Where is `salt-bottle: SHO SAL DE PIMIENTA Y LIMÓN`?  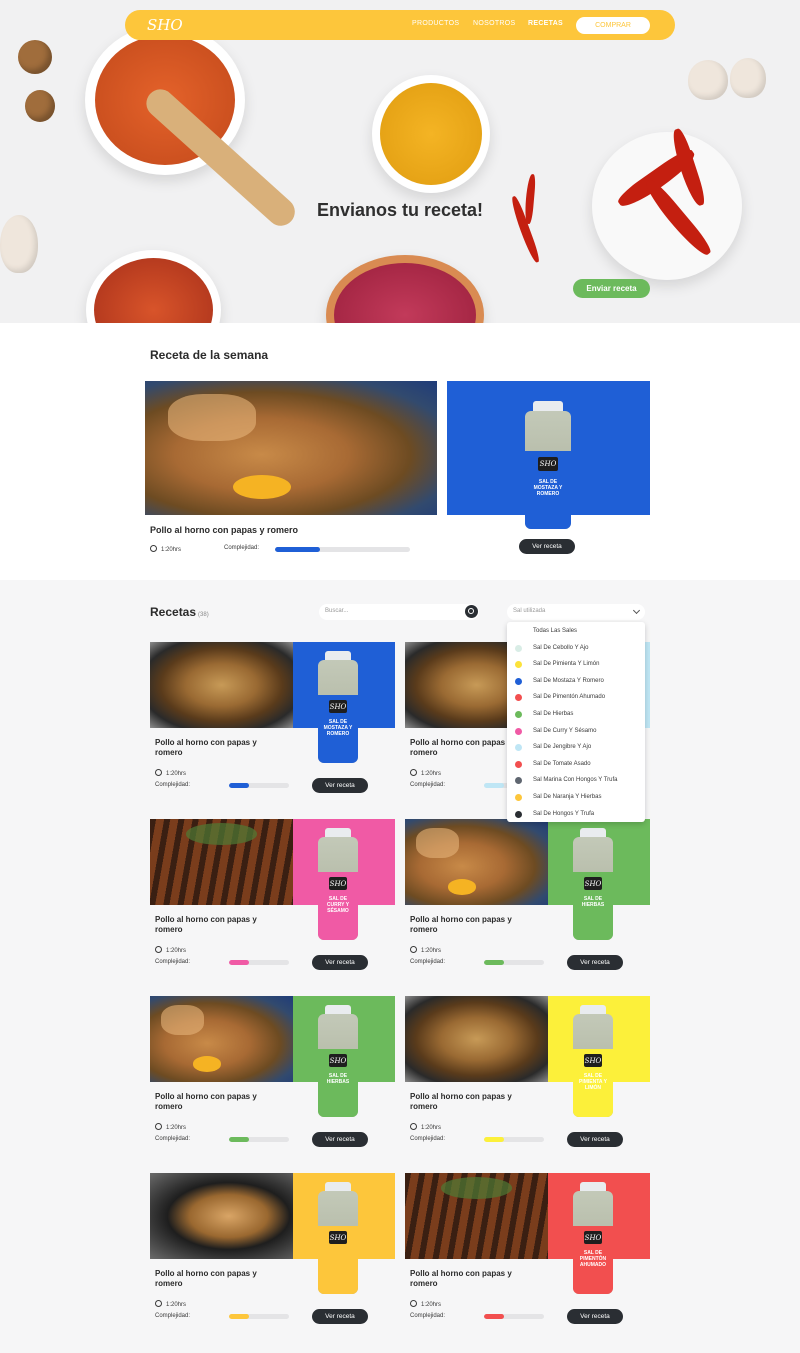
salt-bottle: SHO SAL DE PIMIENTA Y LIMÓN is located at coordinates (593, 1061).